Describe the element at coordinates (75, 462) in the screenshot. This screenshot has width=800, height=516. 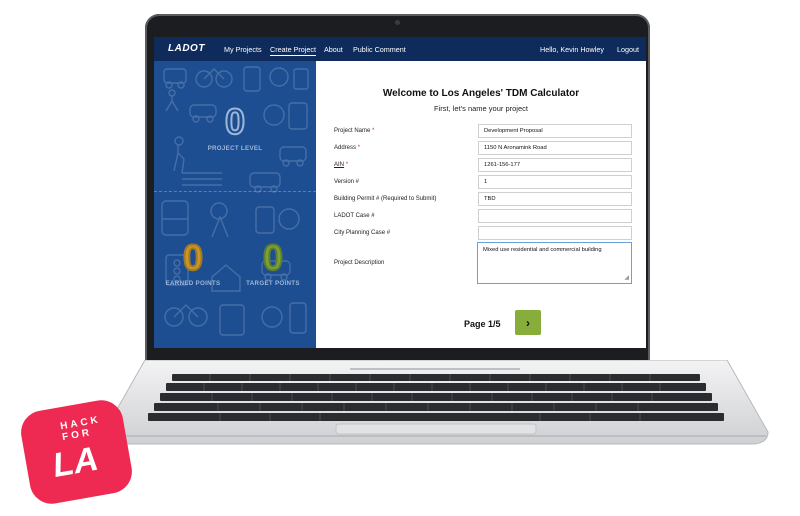
I see `la-text: LA` at that location.